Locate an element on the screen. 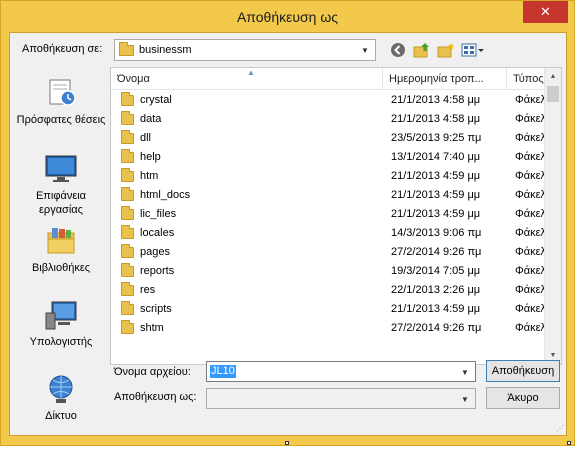 The width and height of the screenshot is (575, 450). item-date: 22/1/2013 2:26 μμ is located at coordinates (436, 290).